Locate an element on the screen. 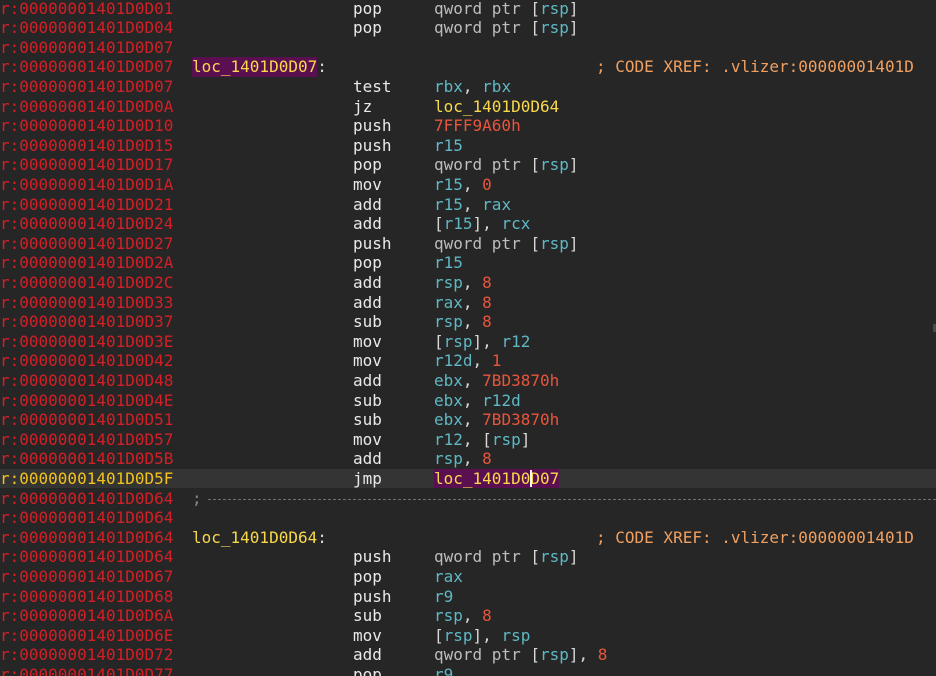  address: r:00000001401D0D3E is located at coordinates (86, 342).